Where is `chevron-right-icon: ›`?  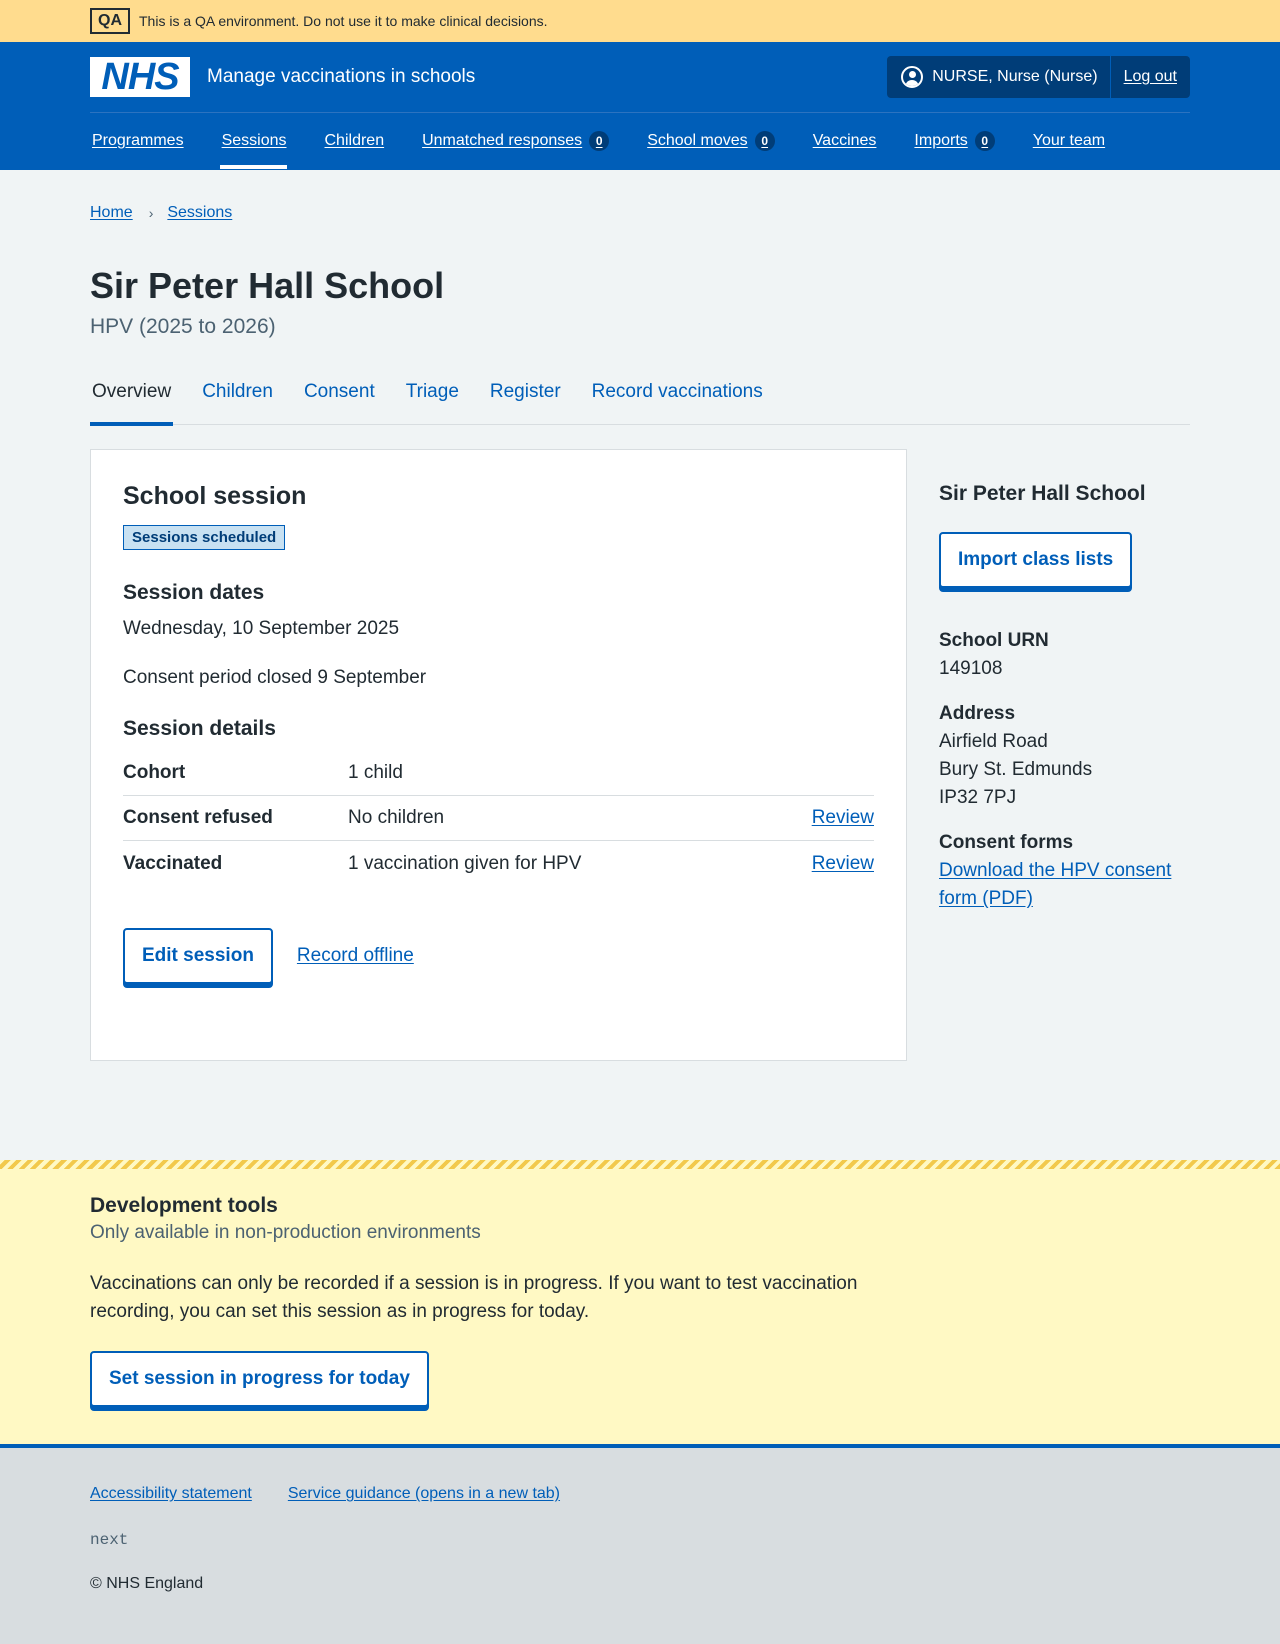 chevron-right-icon: › is located at coordinates (151, 213).